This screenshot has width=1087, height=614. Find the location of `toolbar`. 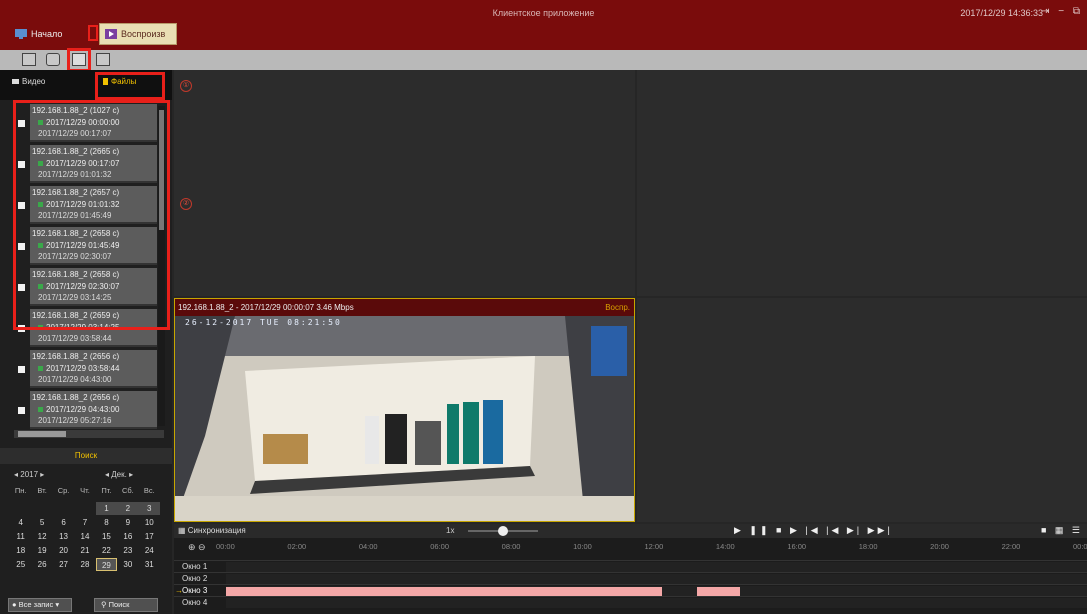

toolbar is located at coordinates (543, 60).